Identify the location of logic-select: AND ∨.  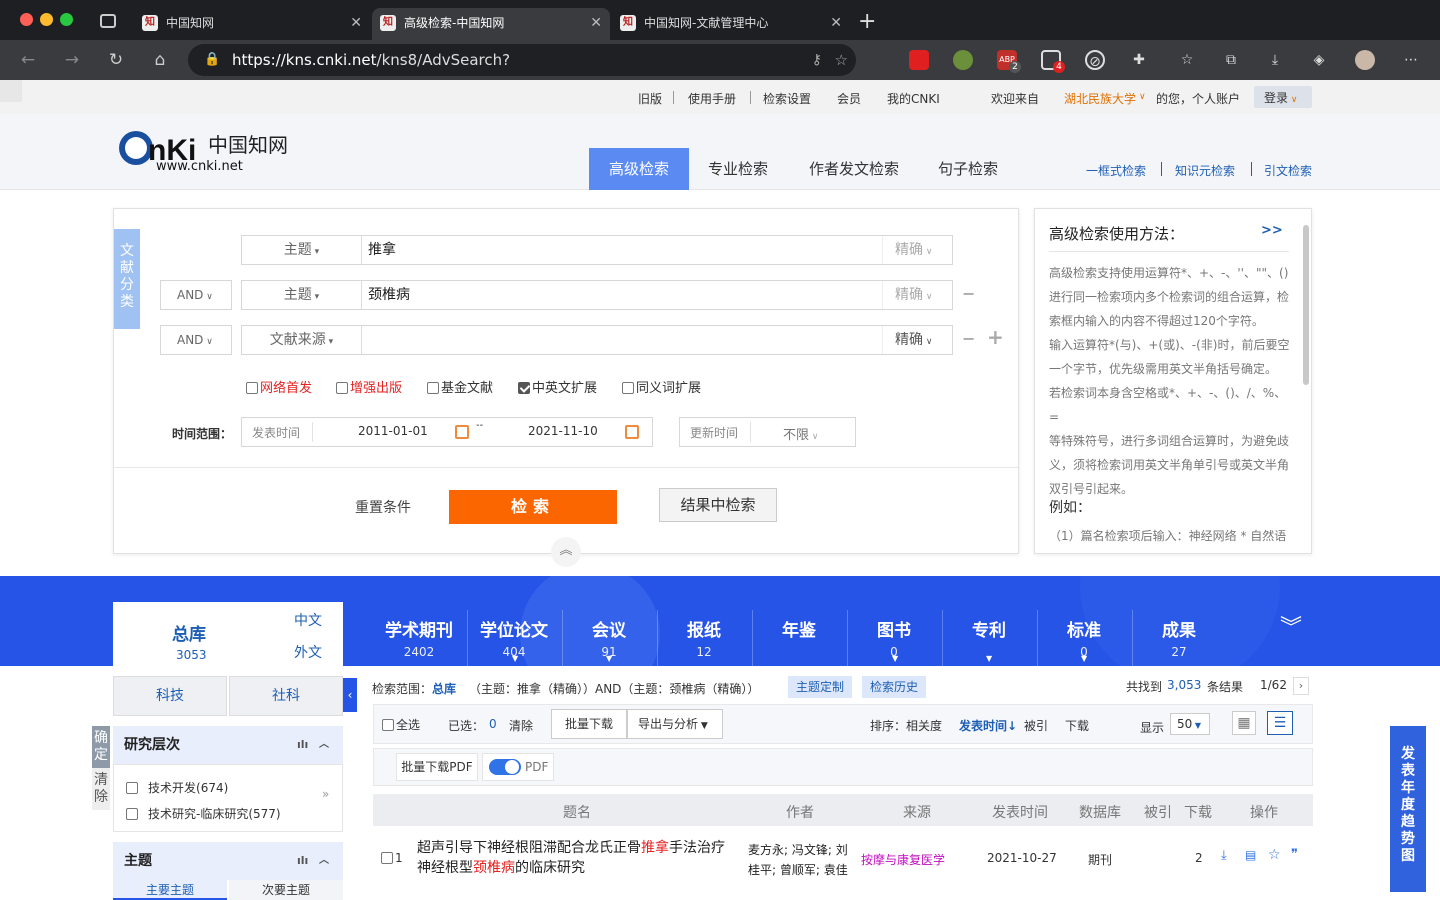
(196, 295).